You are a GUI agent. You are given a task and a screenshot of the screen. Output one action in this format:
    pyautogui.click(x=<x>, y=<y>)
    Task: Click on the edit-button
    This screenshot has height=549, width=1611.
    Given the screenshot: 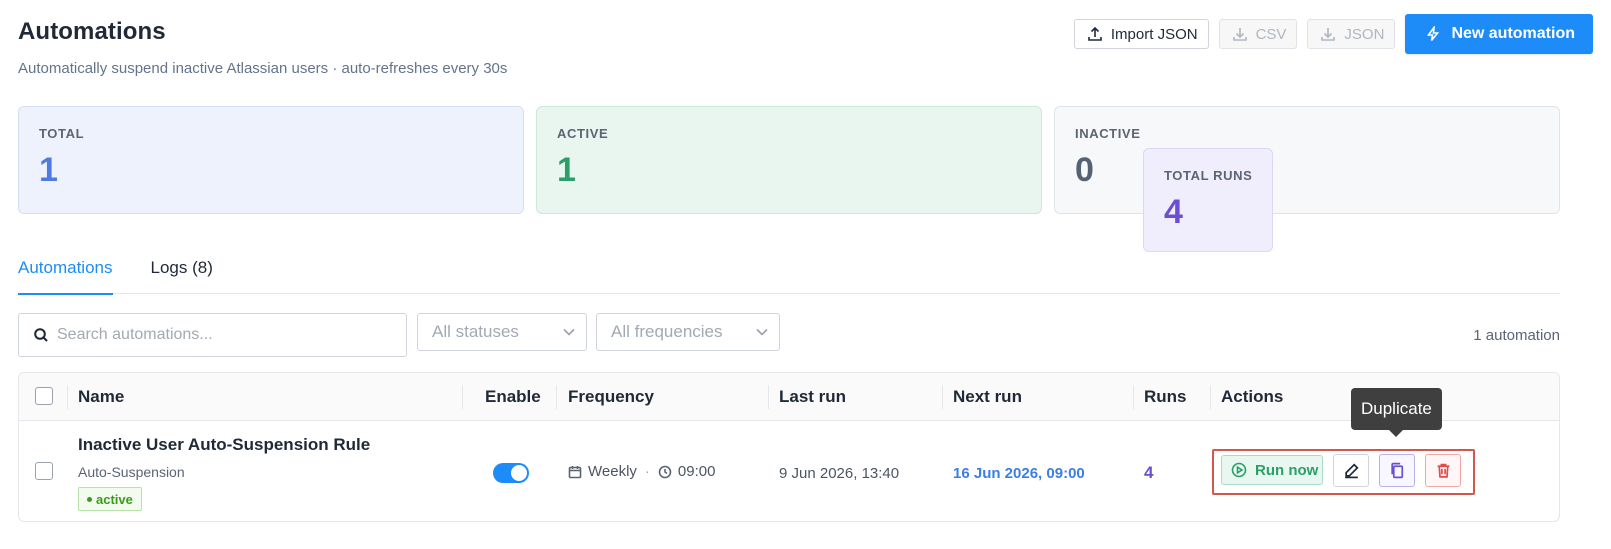 What is the action you would take?
    pyautogui.click(x=1351, y=470)
    